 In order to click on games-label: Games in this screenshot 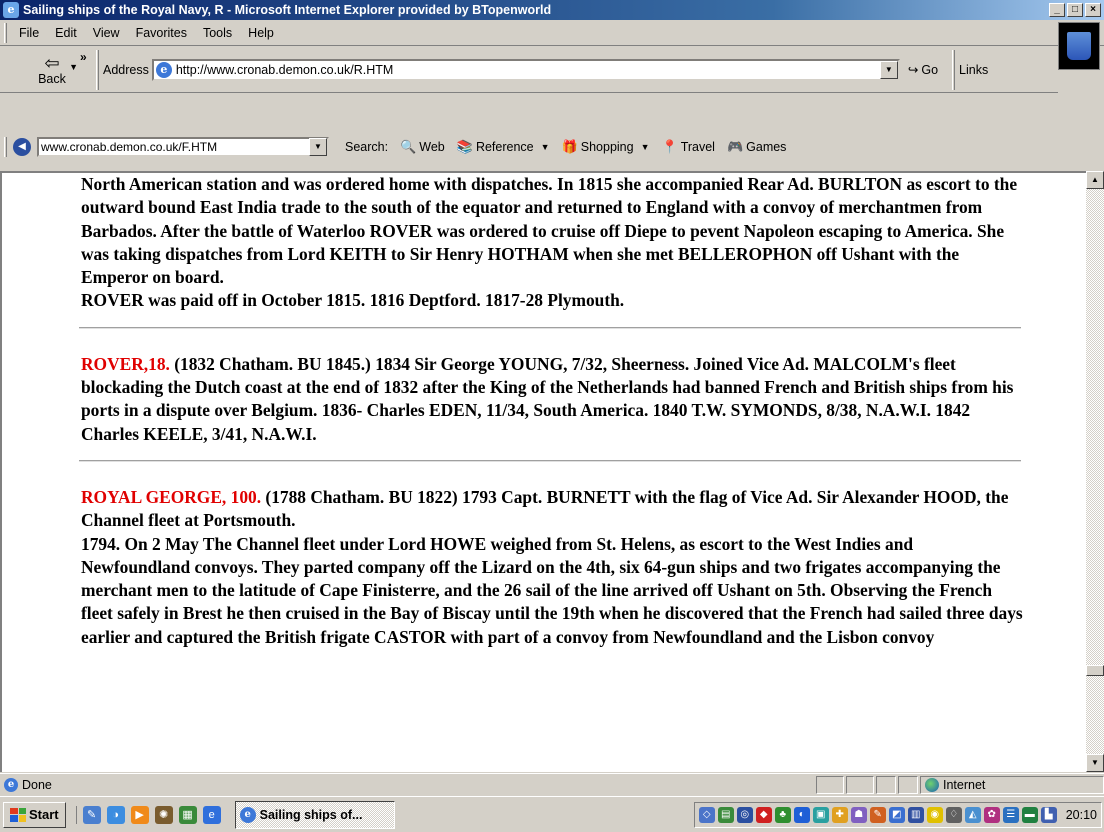, I will do `click(766, 147)`.